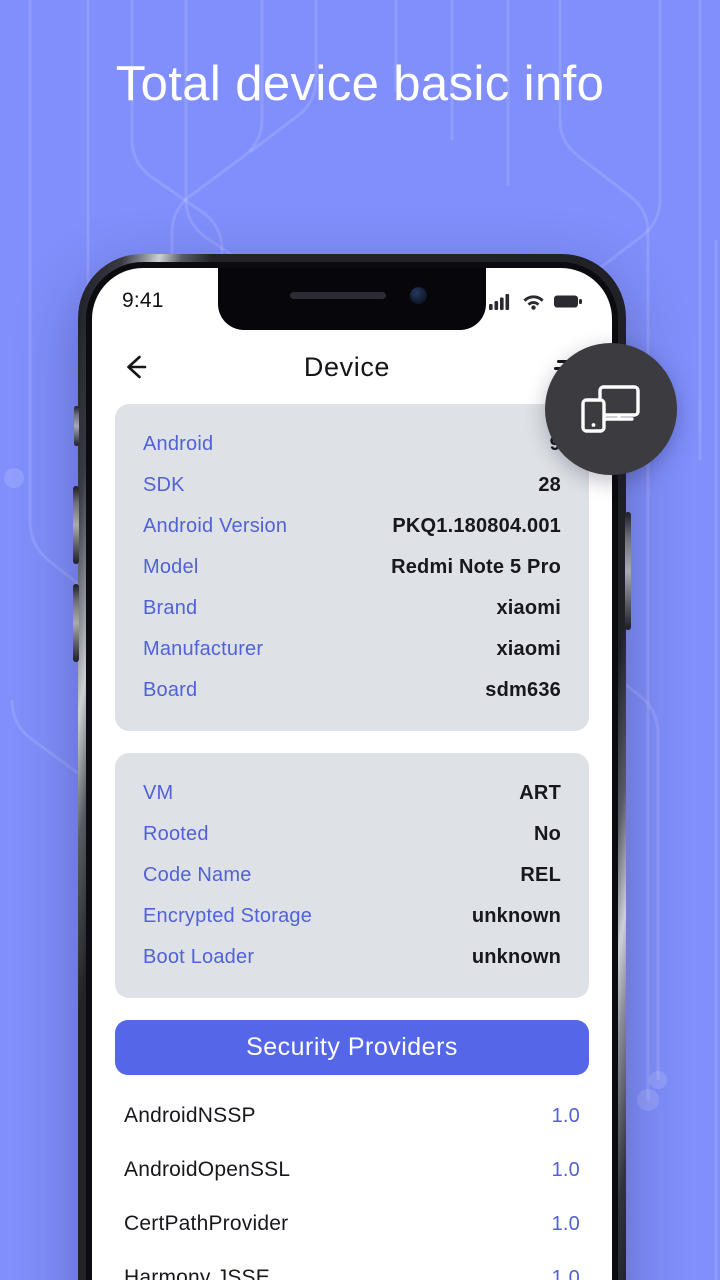  What do you see at coordinates (499, 302) in the screenshot?
I see `signal-icon` at bounding box center [499, 302].